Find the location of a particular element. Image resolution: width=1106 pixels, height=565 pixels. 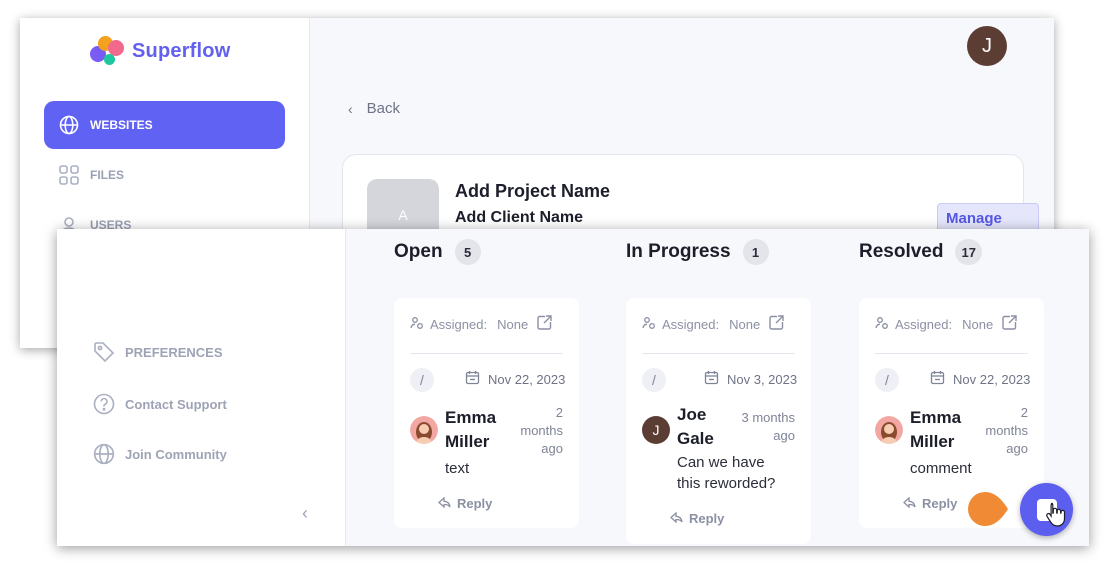

brand-logo: Superflow is located at coordinates (160, 51).